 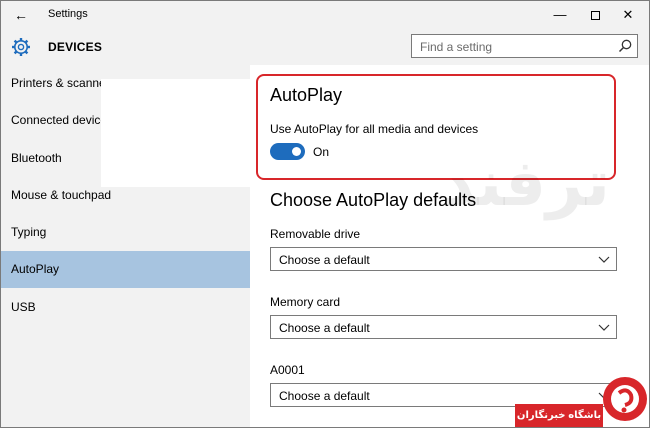 What do you see at coordinates (559, 415) in the screenshot?
I see `source-badge: باشگاه خبرنگاران` at bounding box center [559, 415].